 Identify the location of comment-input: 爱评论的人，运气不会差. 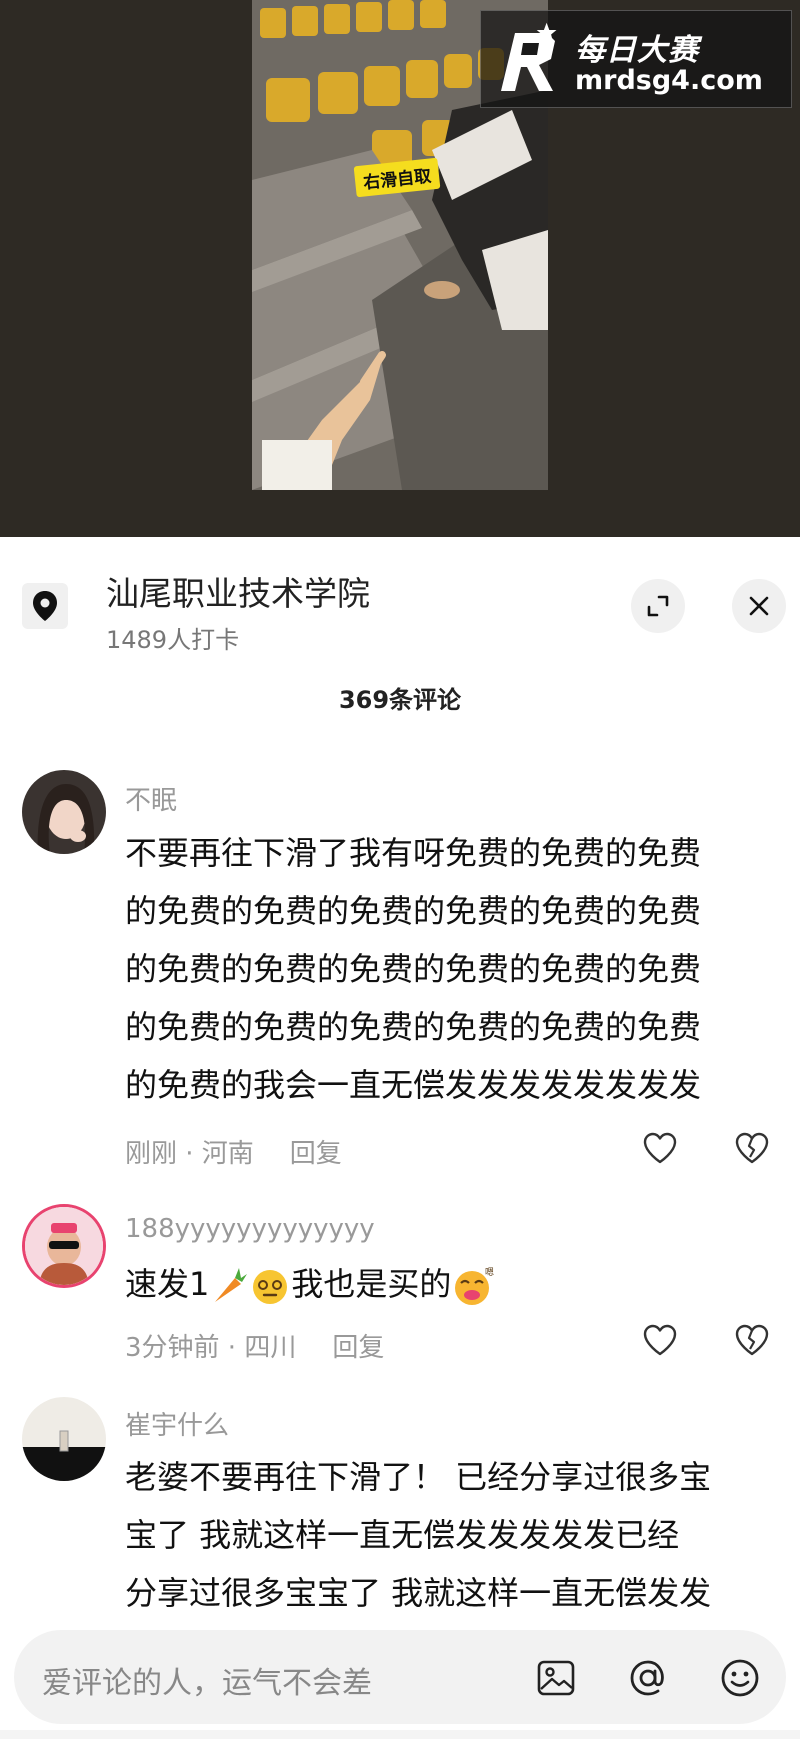
(207, 1680).